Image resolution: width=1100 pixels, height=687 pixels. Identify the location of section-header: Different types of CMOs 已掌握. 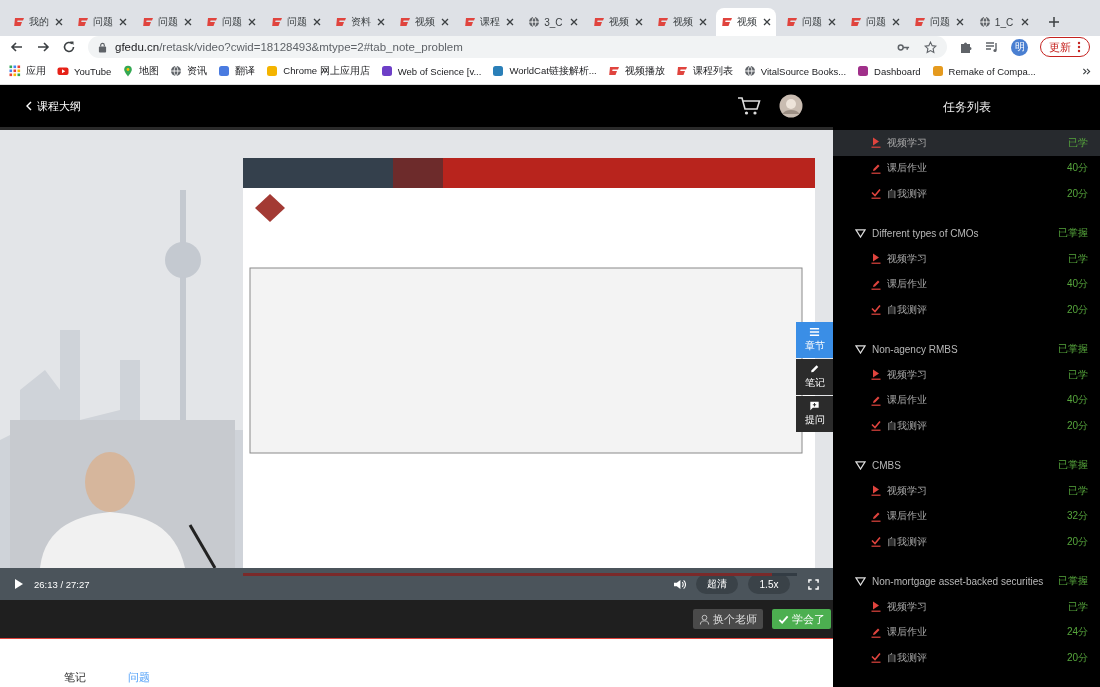
(966, 233).